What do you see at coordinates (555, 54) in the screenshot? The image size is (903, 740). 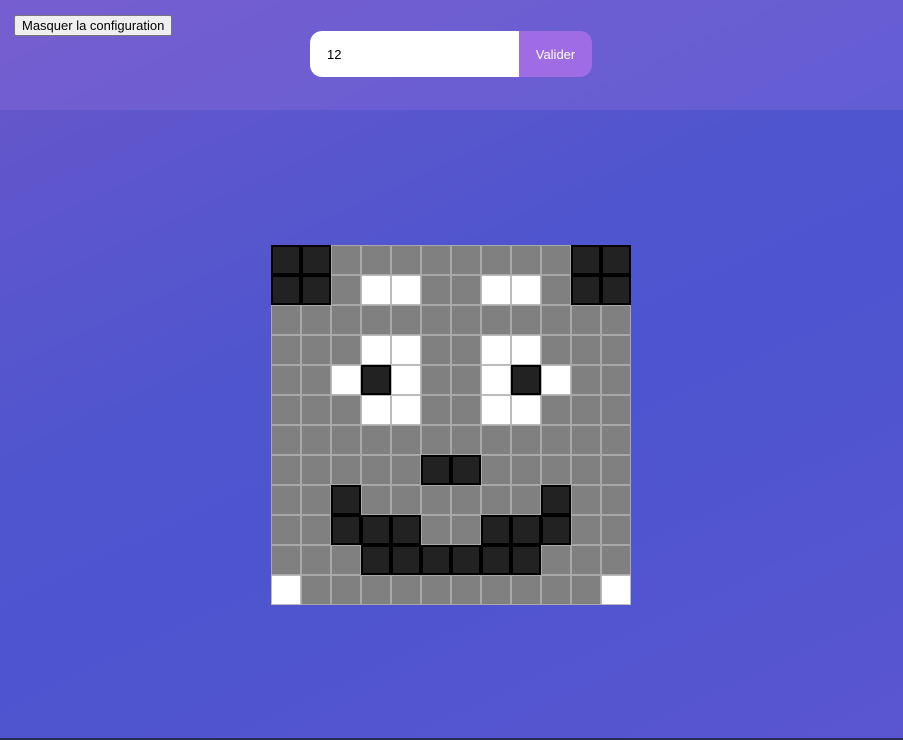 I see `validate-button: Valider` at bounding box center [555, 54].